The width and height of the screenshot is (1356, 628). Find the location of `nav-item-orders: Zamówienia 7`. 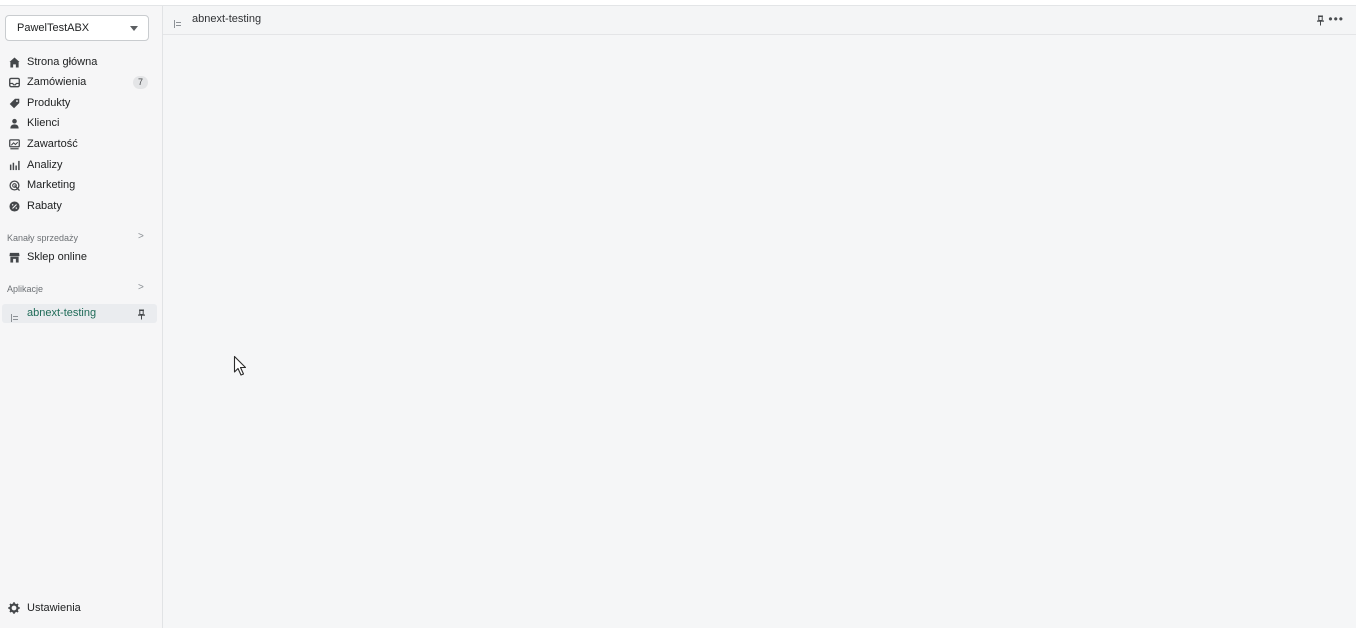

nav-item-orders: Zamówienia 7 is located at coordinates (79, 82).